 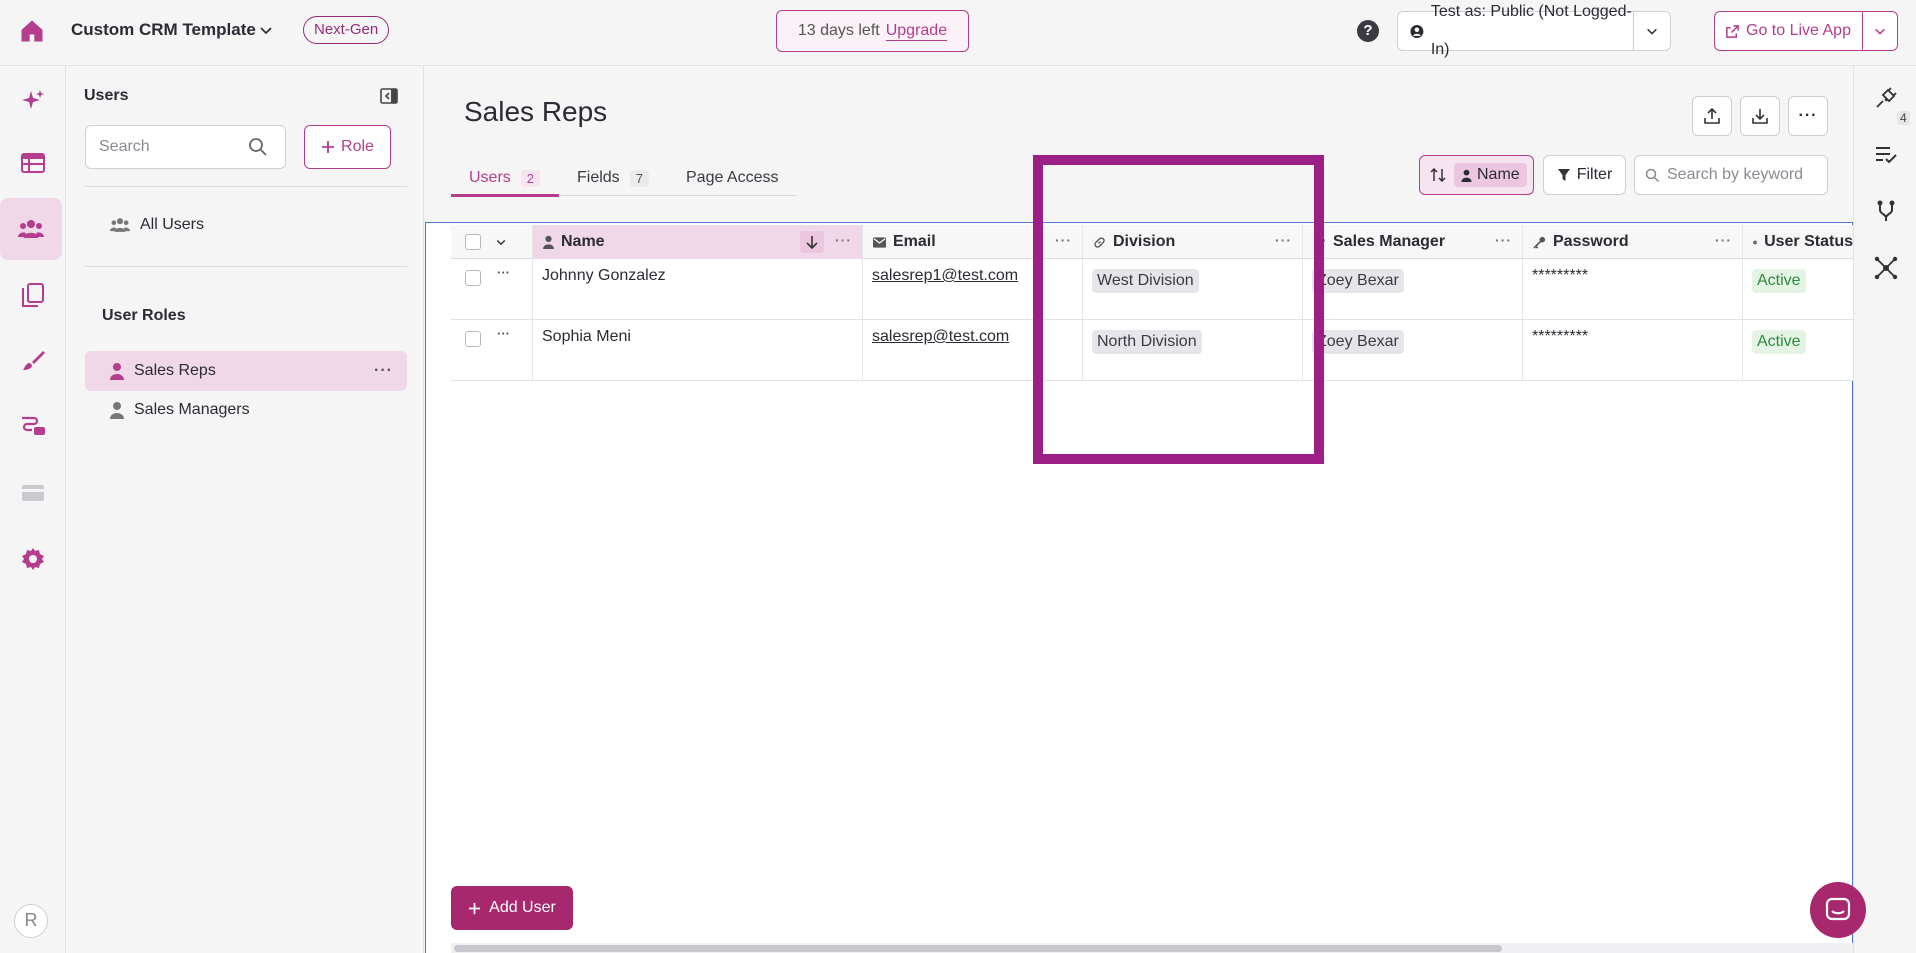 What do you see at coordinates (1886, 98) in the screenshot?
I see `plug-icon` at bounding box center [1886, 98].